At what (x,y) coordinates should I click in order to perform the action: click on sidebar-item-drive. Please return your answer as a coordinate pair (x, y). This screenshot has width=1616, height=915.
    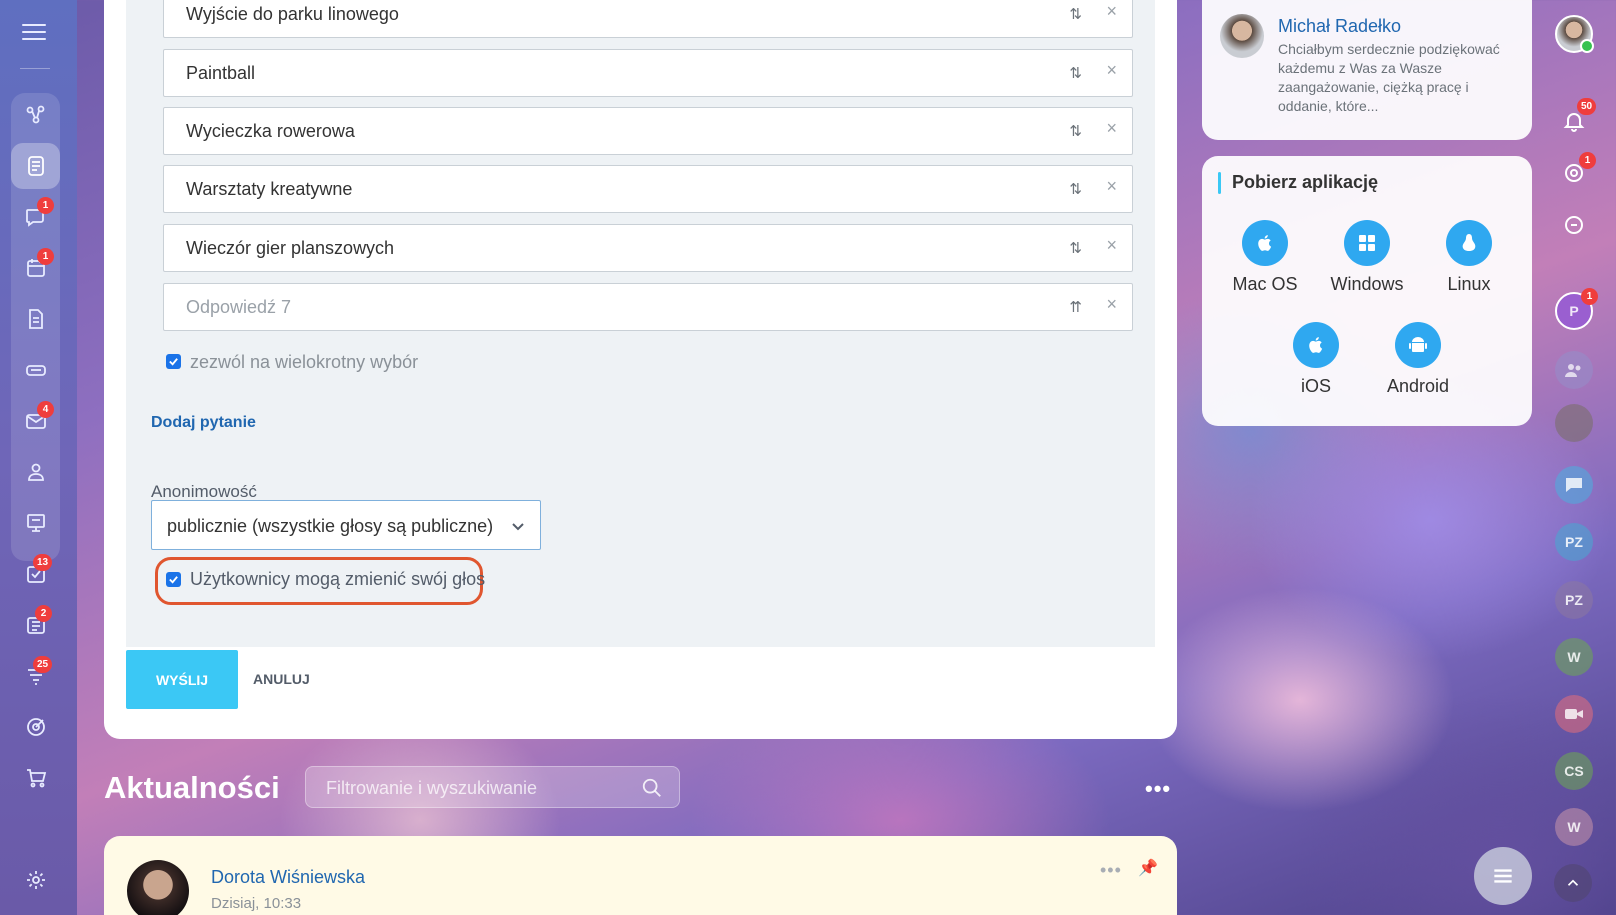
    Looking at the image, I should click on (35, 370).